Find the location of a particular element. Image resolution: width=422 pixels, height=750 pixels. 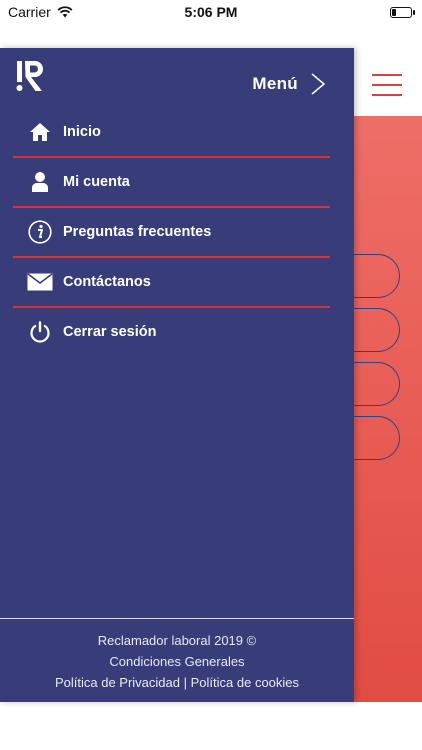

app-header is located at coordinates (388, 82).